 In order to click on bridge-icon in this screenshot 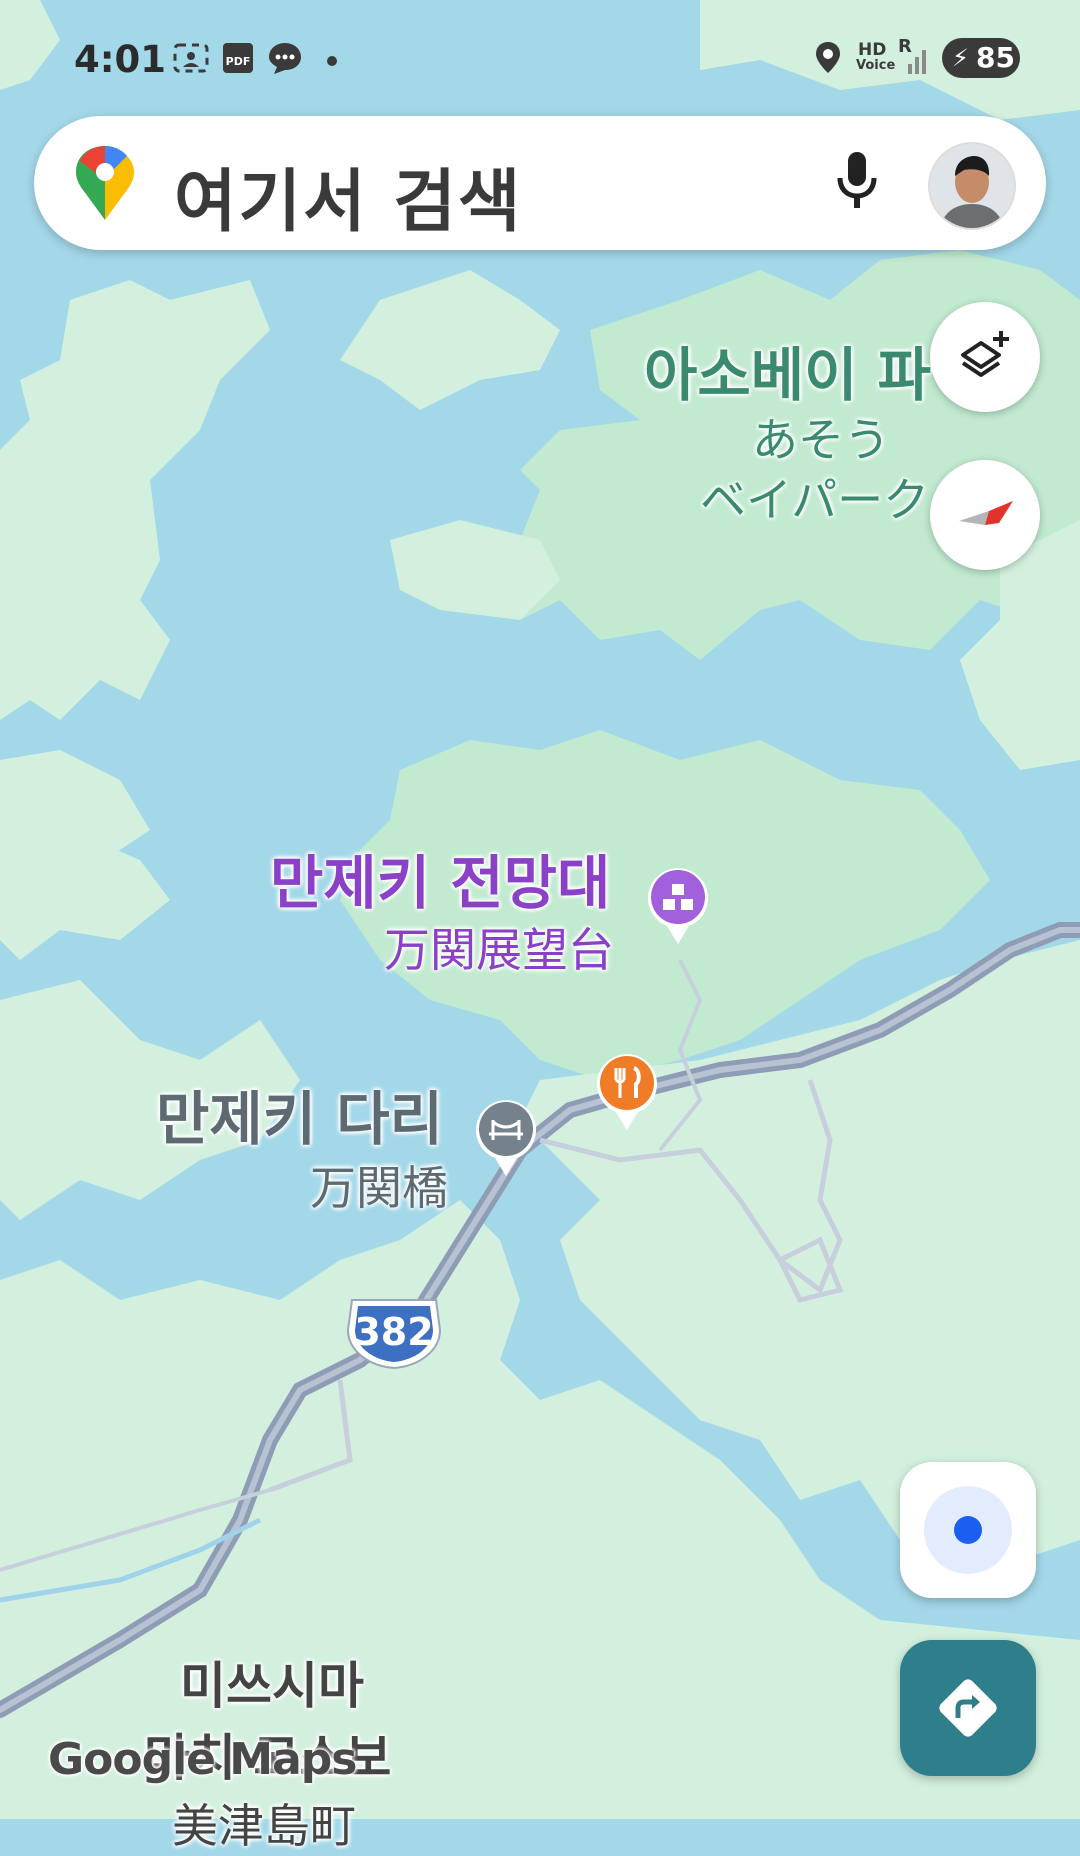, I will do `click(506, 1138)`.